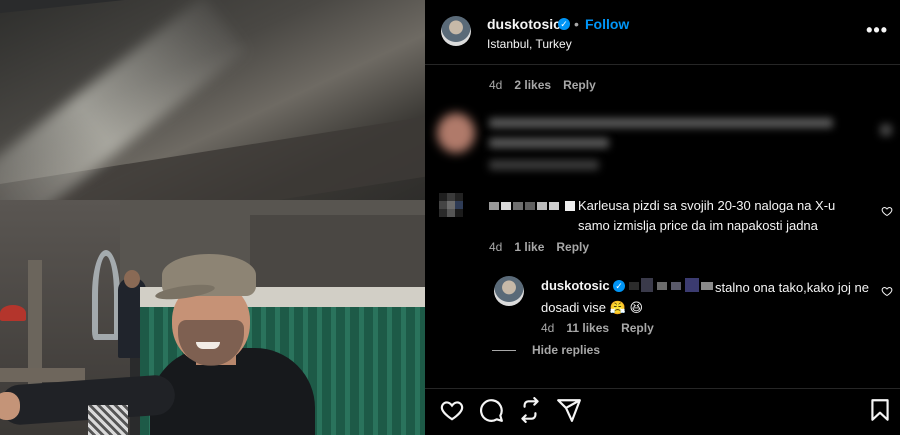 Image resolution: width=900 pixels, height=435 pixels. What do you see at coordinates (491, 410) in the screenshot?
I see `comment-icon` at bounding box center [491, 410].